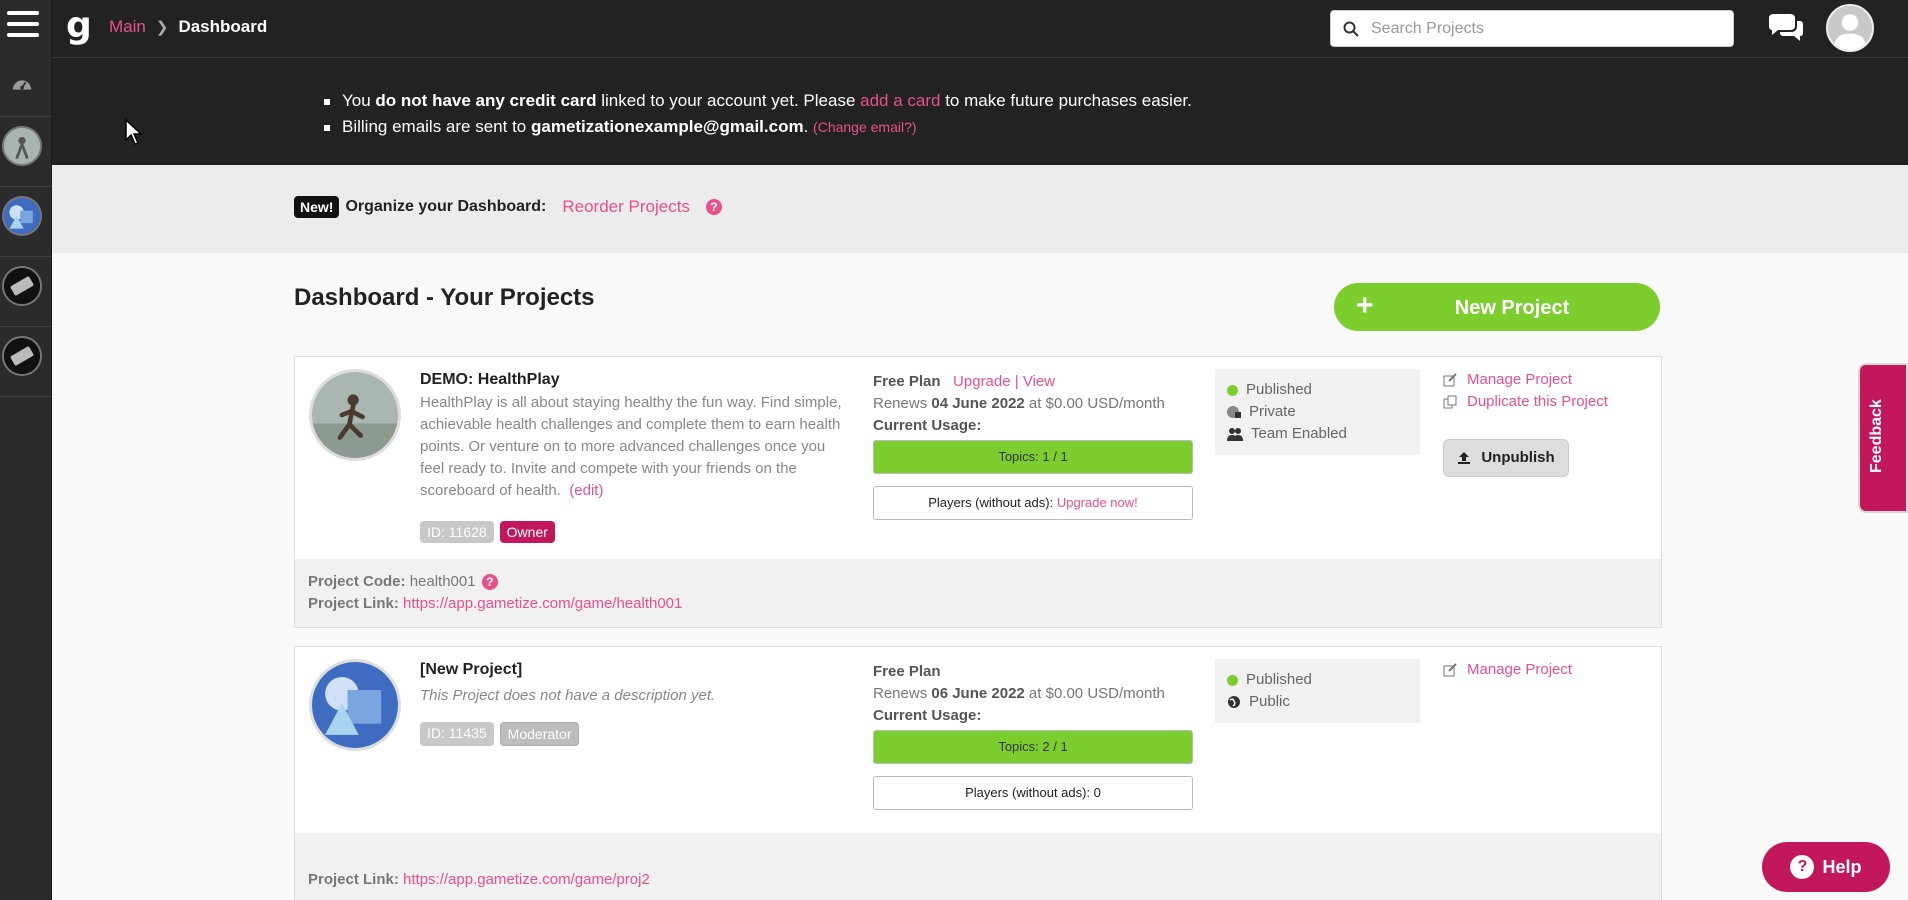 This screenshot has height=900, width=1908. Describe the element at coordinates (162, 27) in the screenshot. I see `chevron-right-icon: ❯` at that location.